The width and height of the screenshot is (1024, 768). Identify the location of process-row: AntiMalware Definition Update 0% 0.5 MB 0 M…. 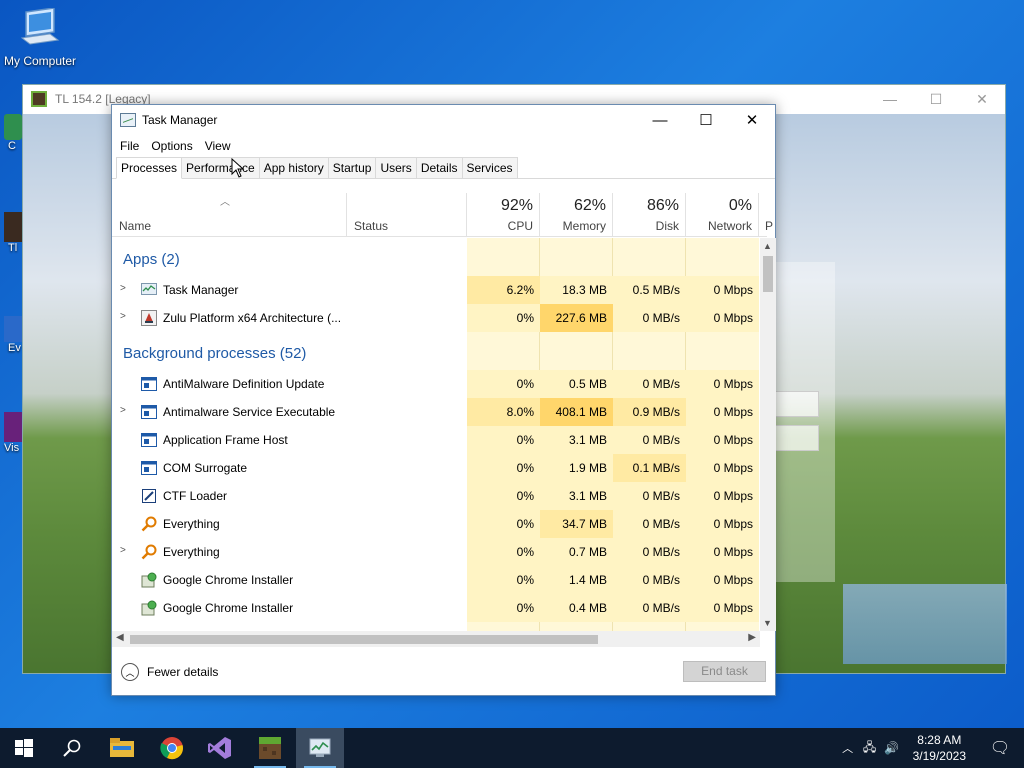
(435, 384).